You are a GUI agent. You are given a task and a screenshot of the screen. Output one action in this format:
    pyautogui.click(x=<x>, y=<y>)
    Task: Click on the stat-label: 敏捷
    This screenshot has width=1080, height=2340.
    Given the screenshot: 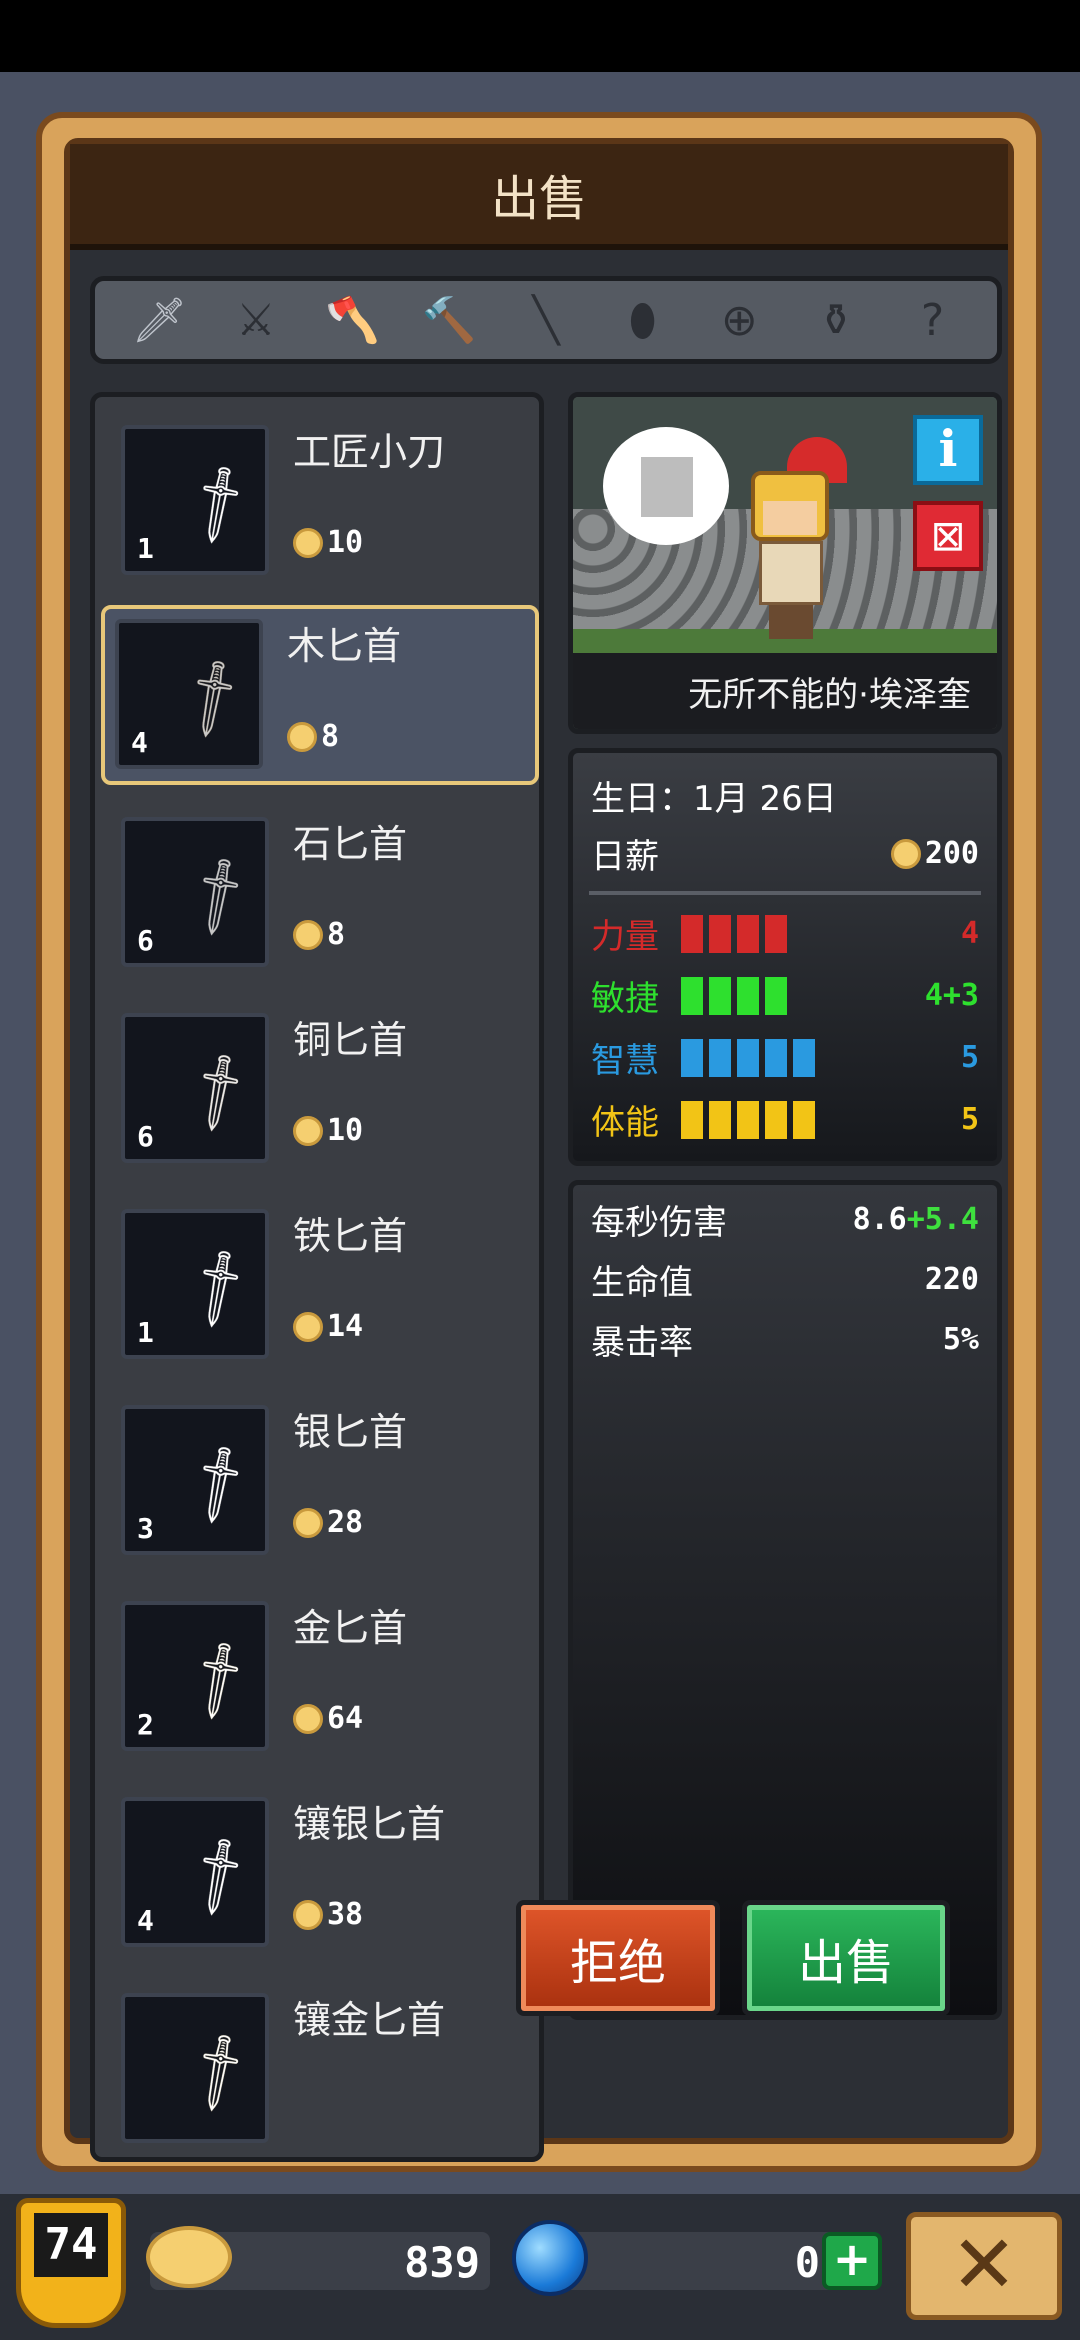 What is the action you would take?
    pyautogui.click(x=625, y=999)
    